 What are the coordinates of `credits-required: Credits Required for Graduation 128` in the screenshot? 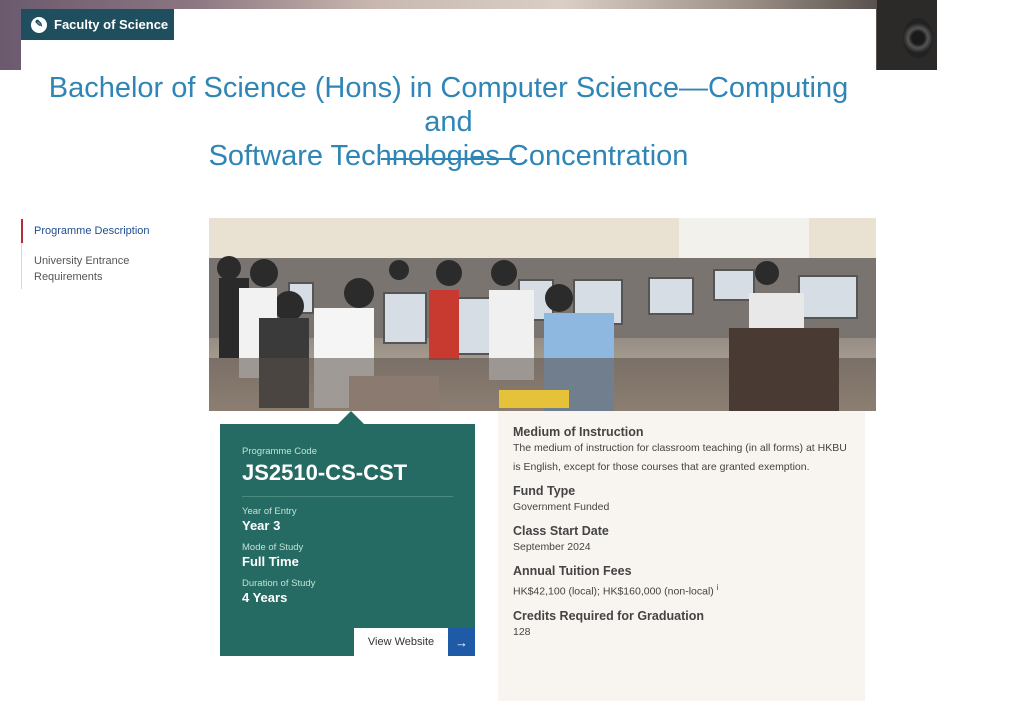 It's located at (681, 625).